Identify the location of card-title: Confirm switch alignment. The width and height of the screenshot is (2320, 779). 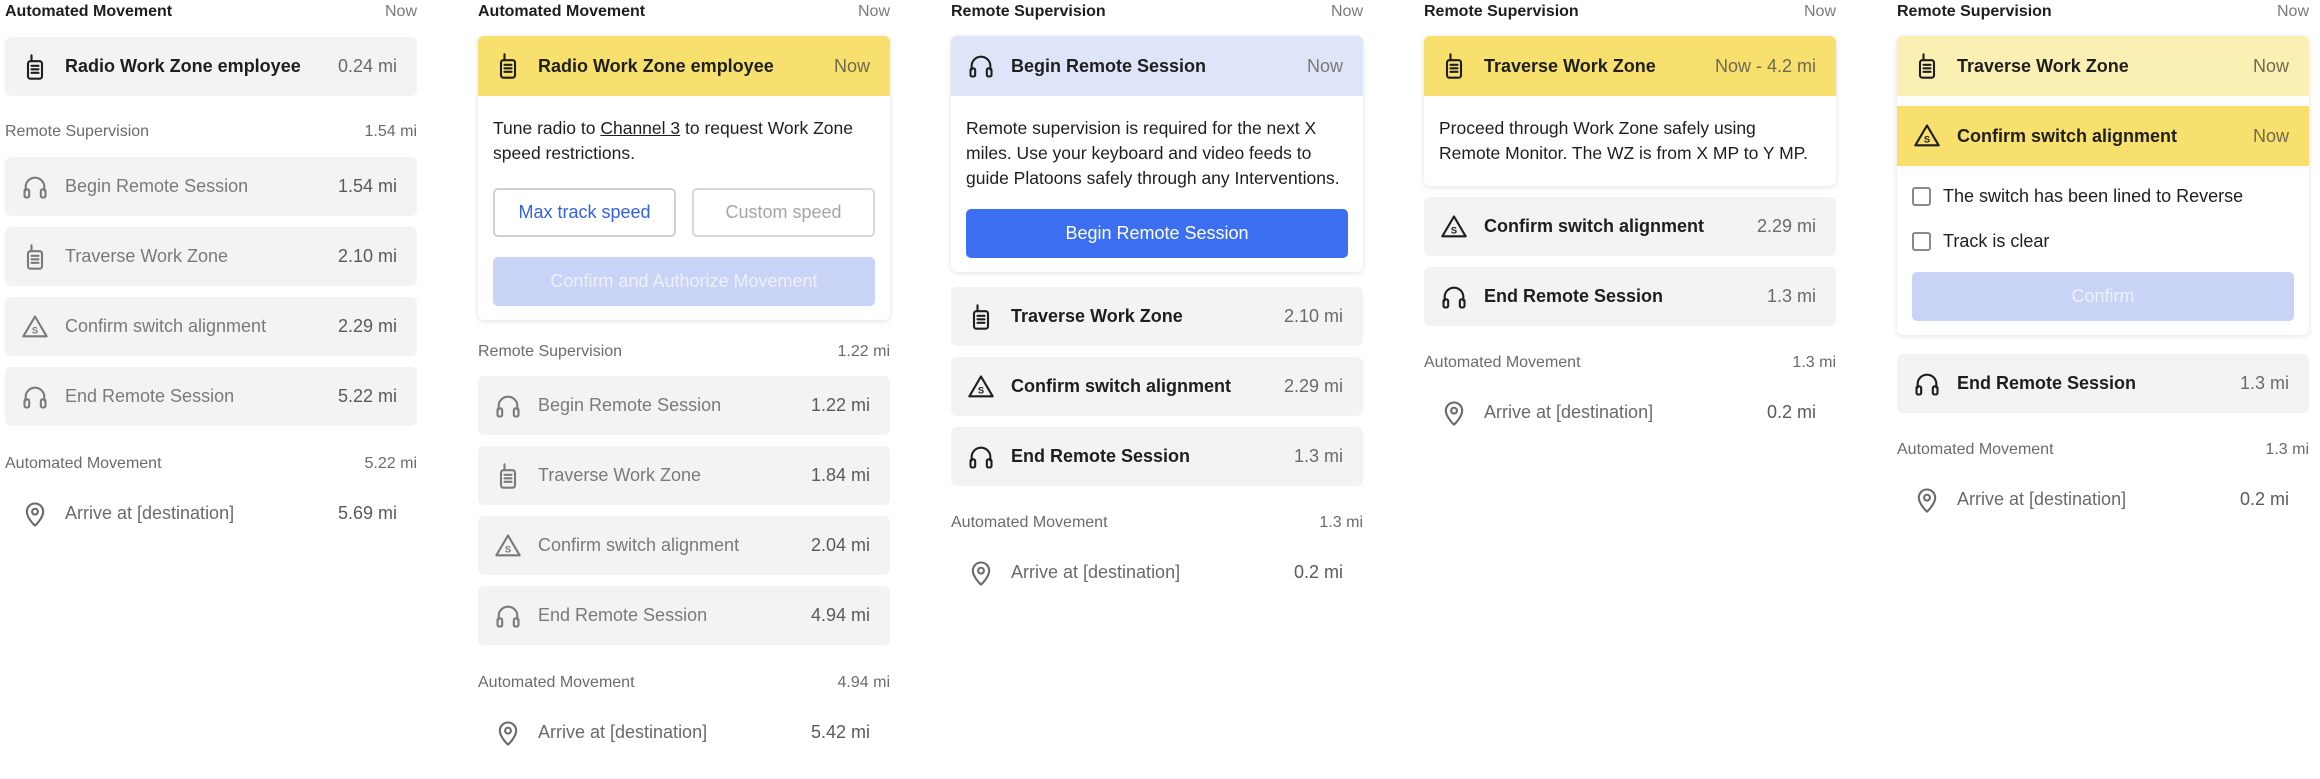
(2067, 135).